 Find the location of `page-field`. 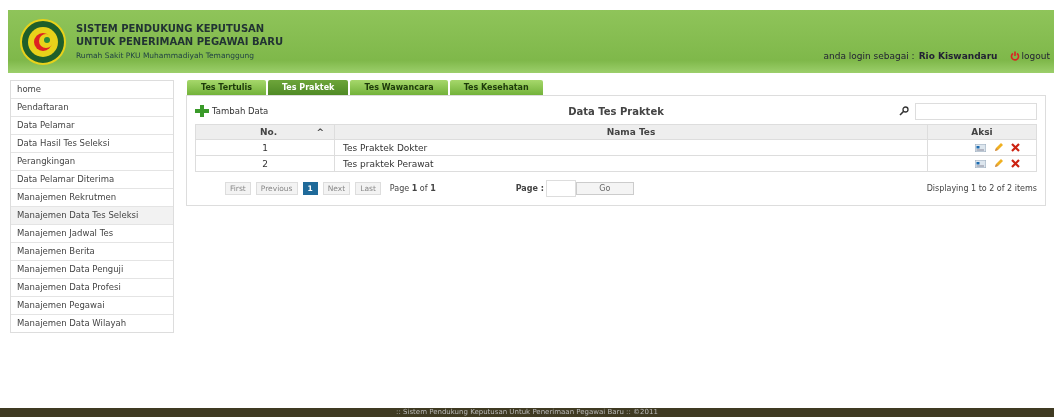

page-field is located at coordinates (560, 188).